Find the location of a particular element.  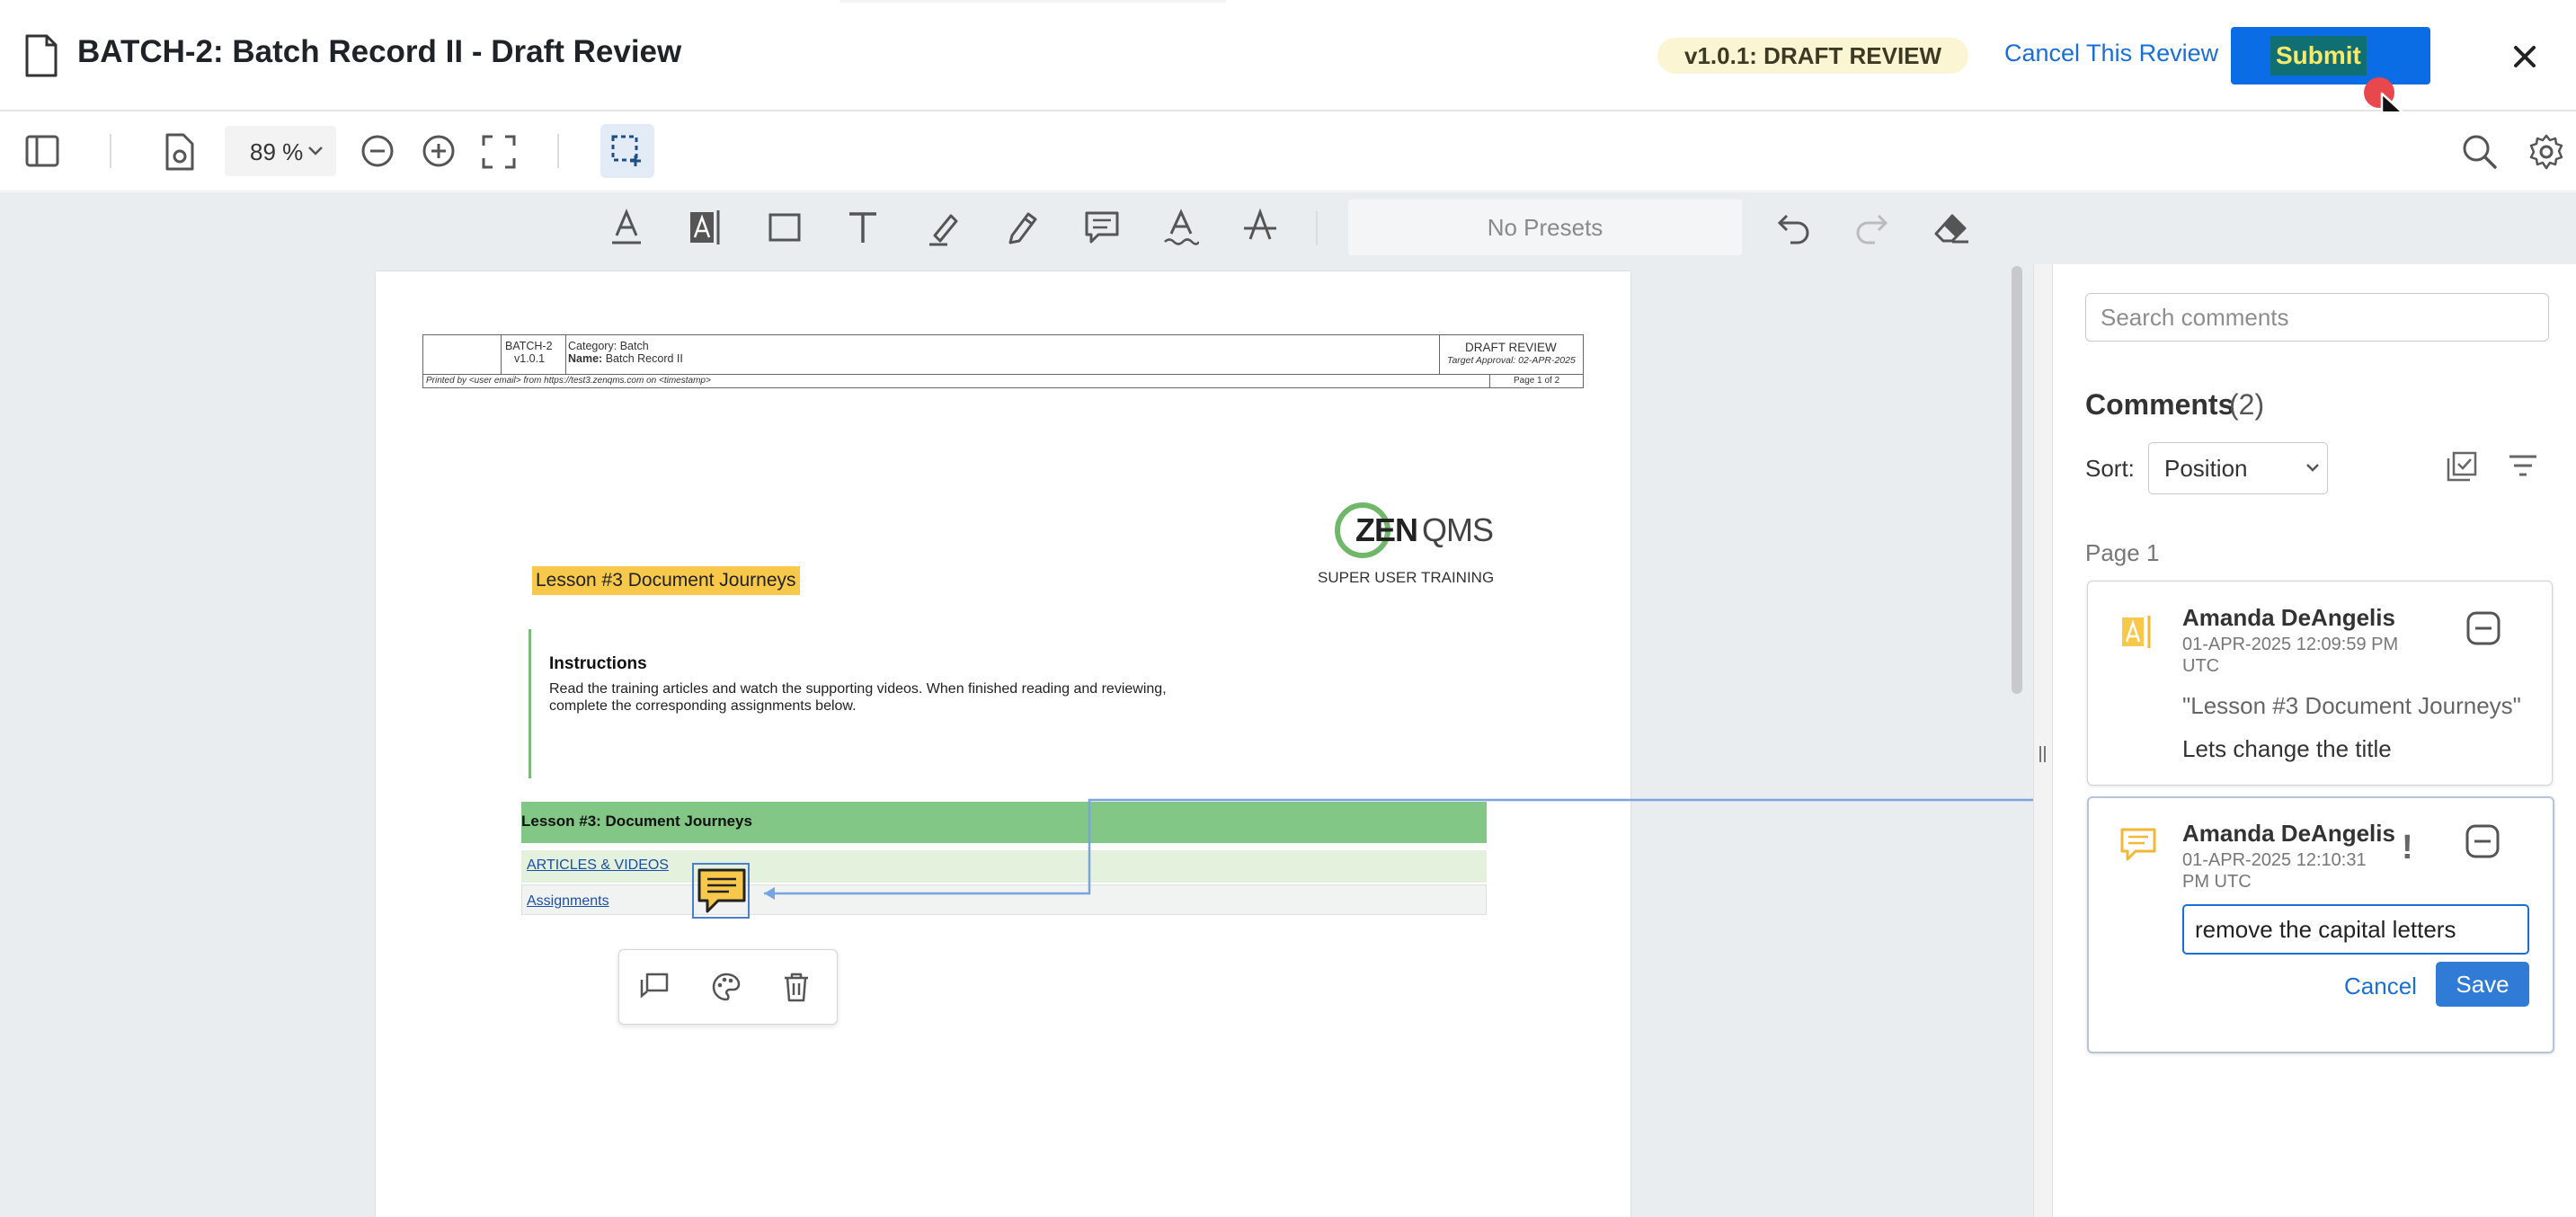

free-hand-icon is located at coordinates (1022, 228).